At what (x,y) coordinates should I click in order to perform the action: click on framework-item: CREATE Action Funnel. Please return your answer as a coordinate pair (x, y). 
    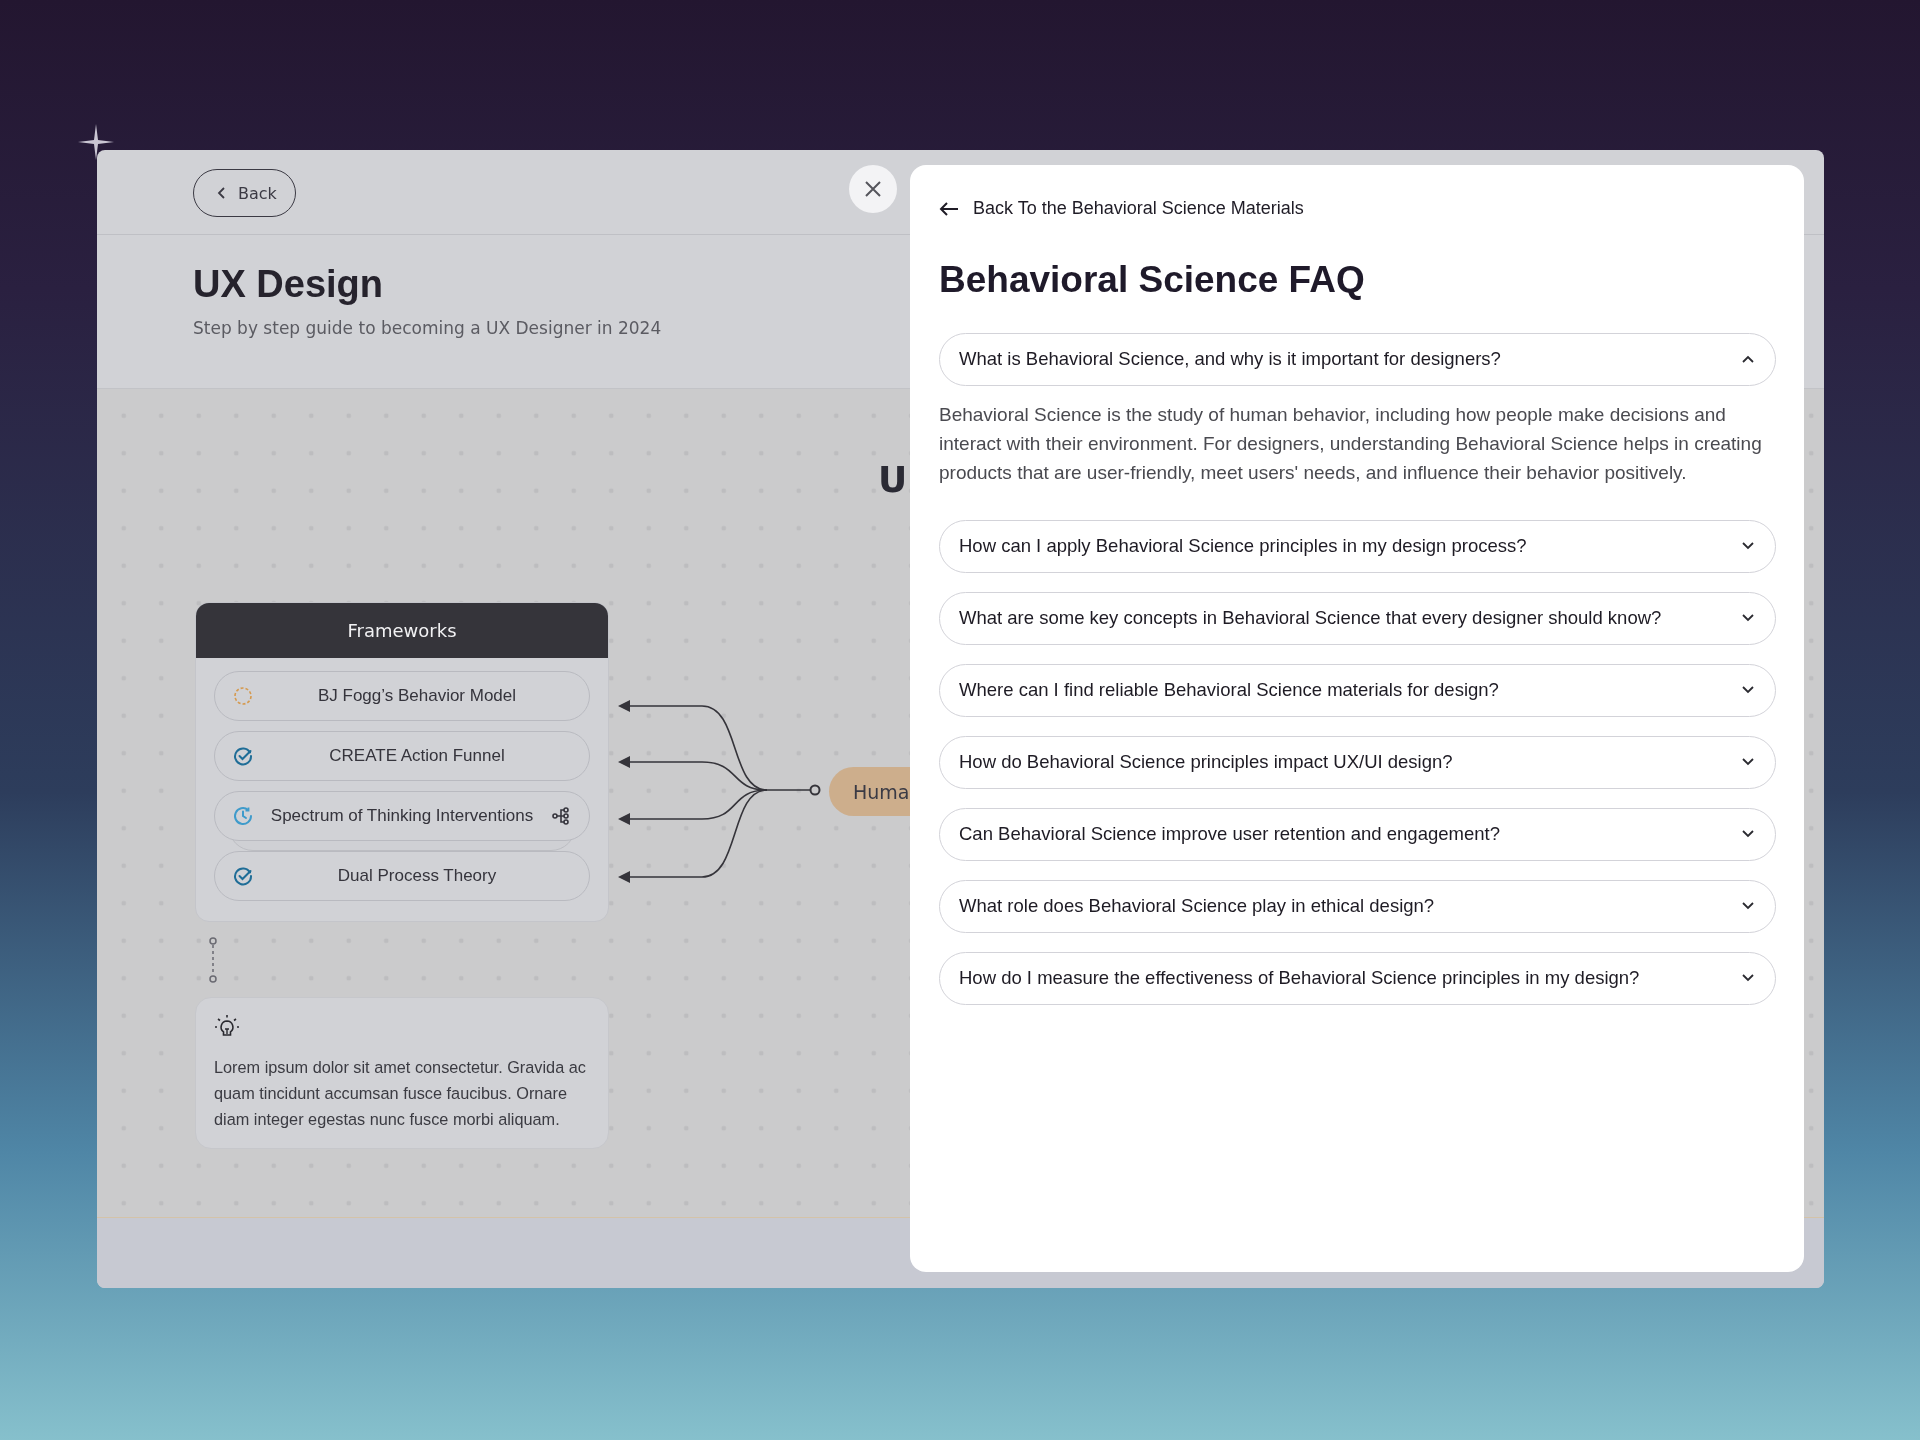
    Looking at the image, I should click on (402, 756).